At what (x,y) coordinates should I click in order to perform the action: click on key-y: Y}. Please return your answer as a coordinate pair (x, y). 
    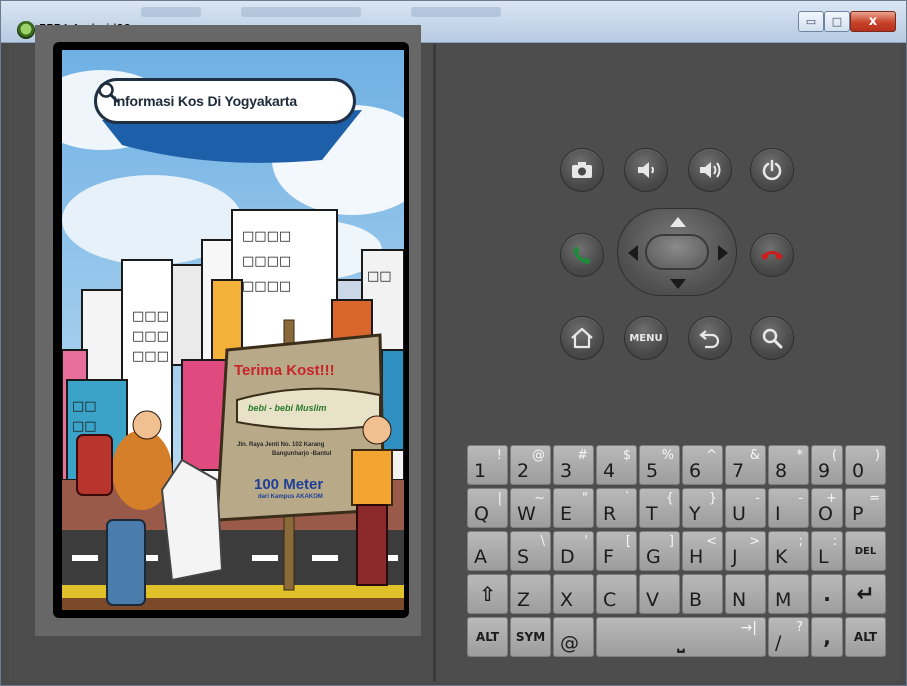
    Looking at the image, I should click on (702, 508).